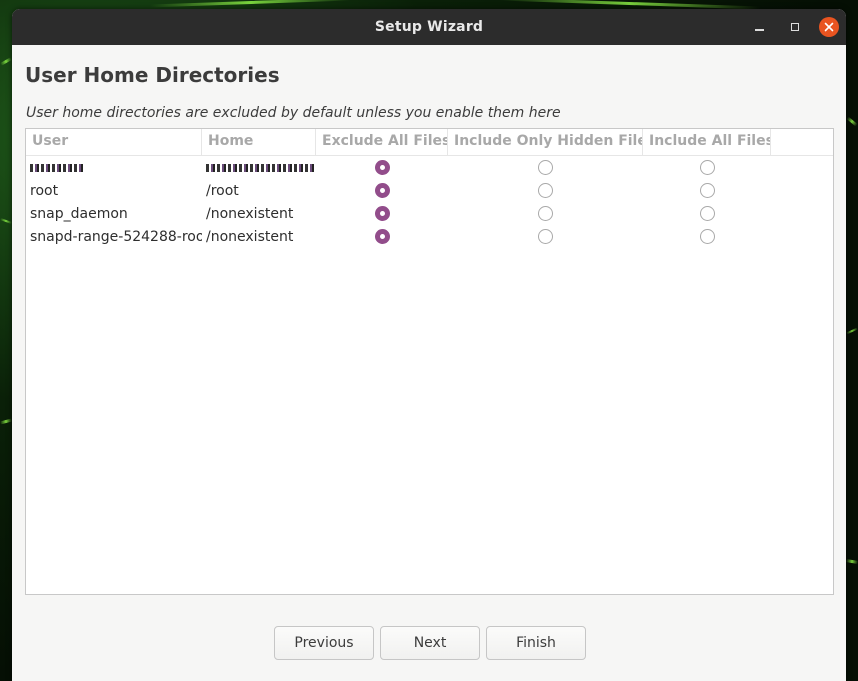 Image resolution: width=858 pixels, height=681 pixels. I want to click on table-row, so click(429, 167).